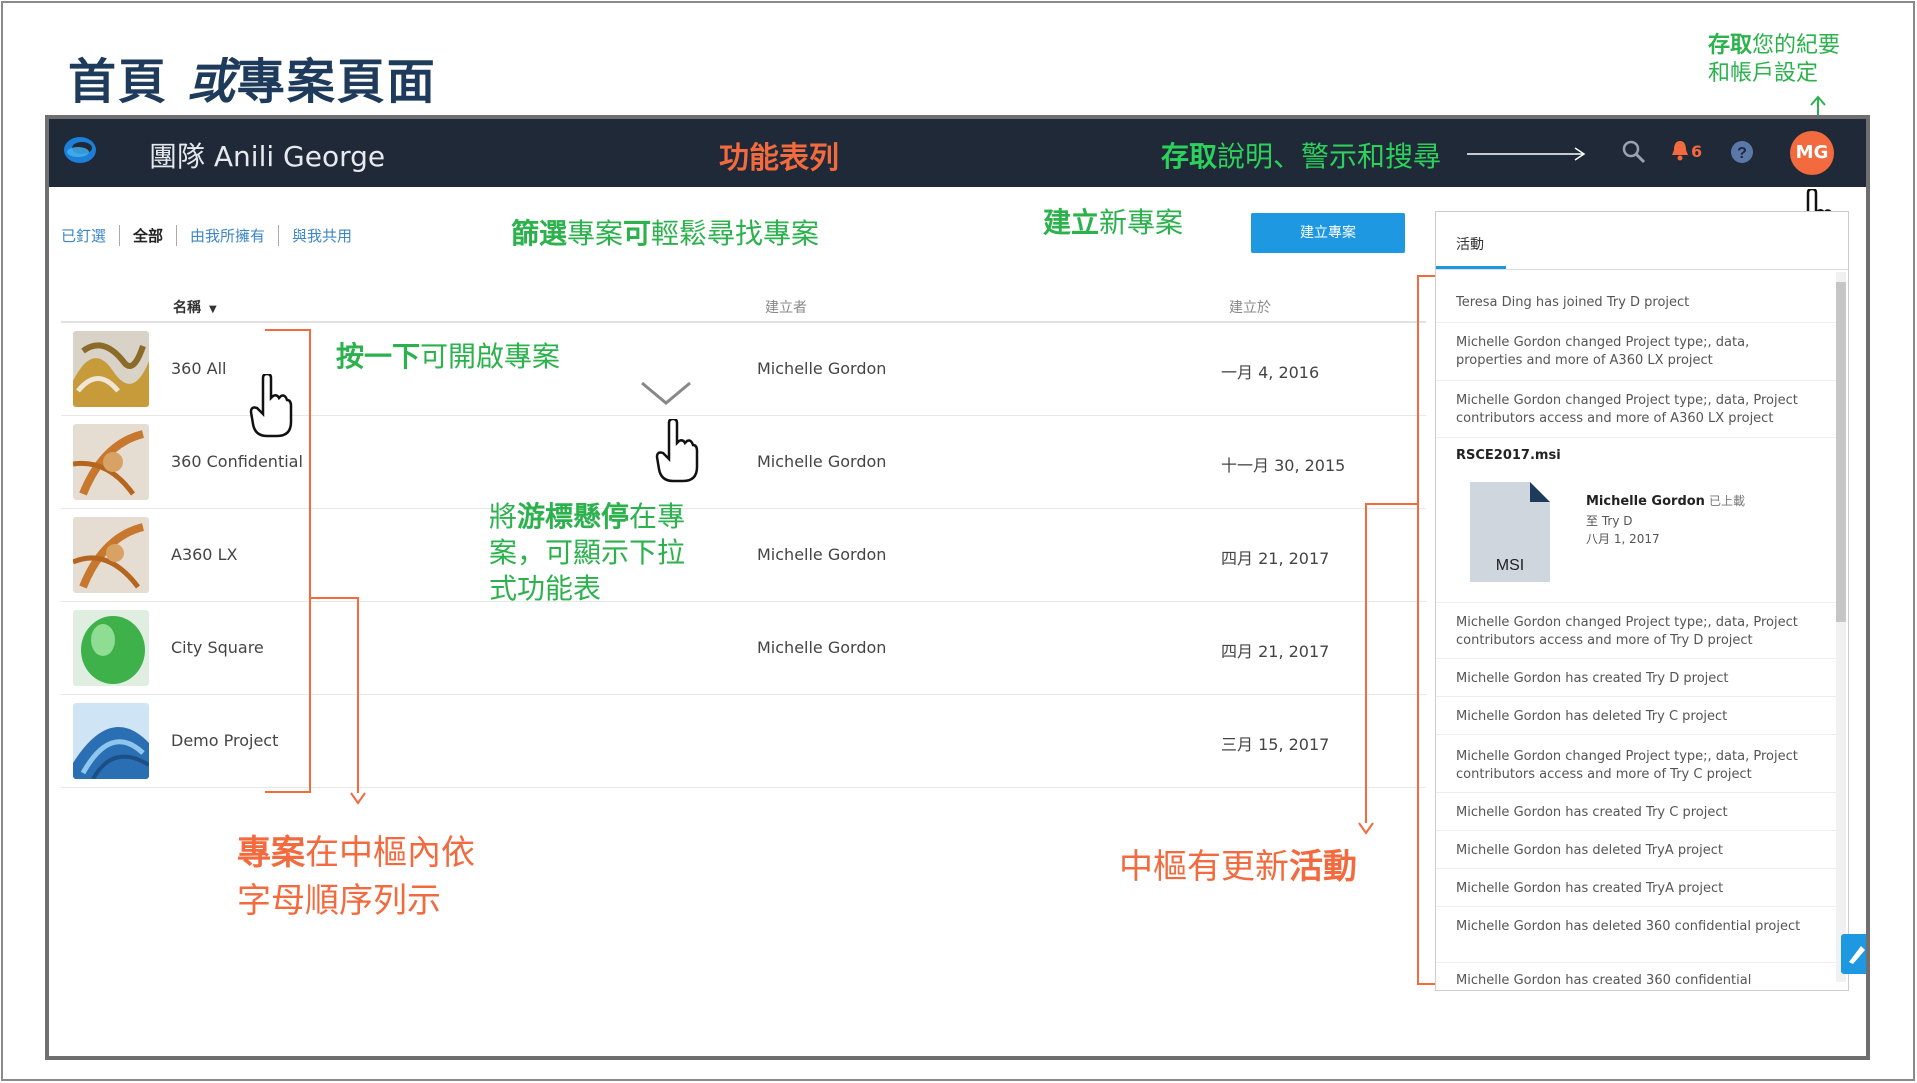 The width and height of the screenshot is (1917, 1083). Describe the element at coordinates (1697, 151) in the screenshot. I see `notification-count: 6` at that location.